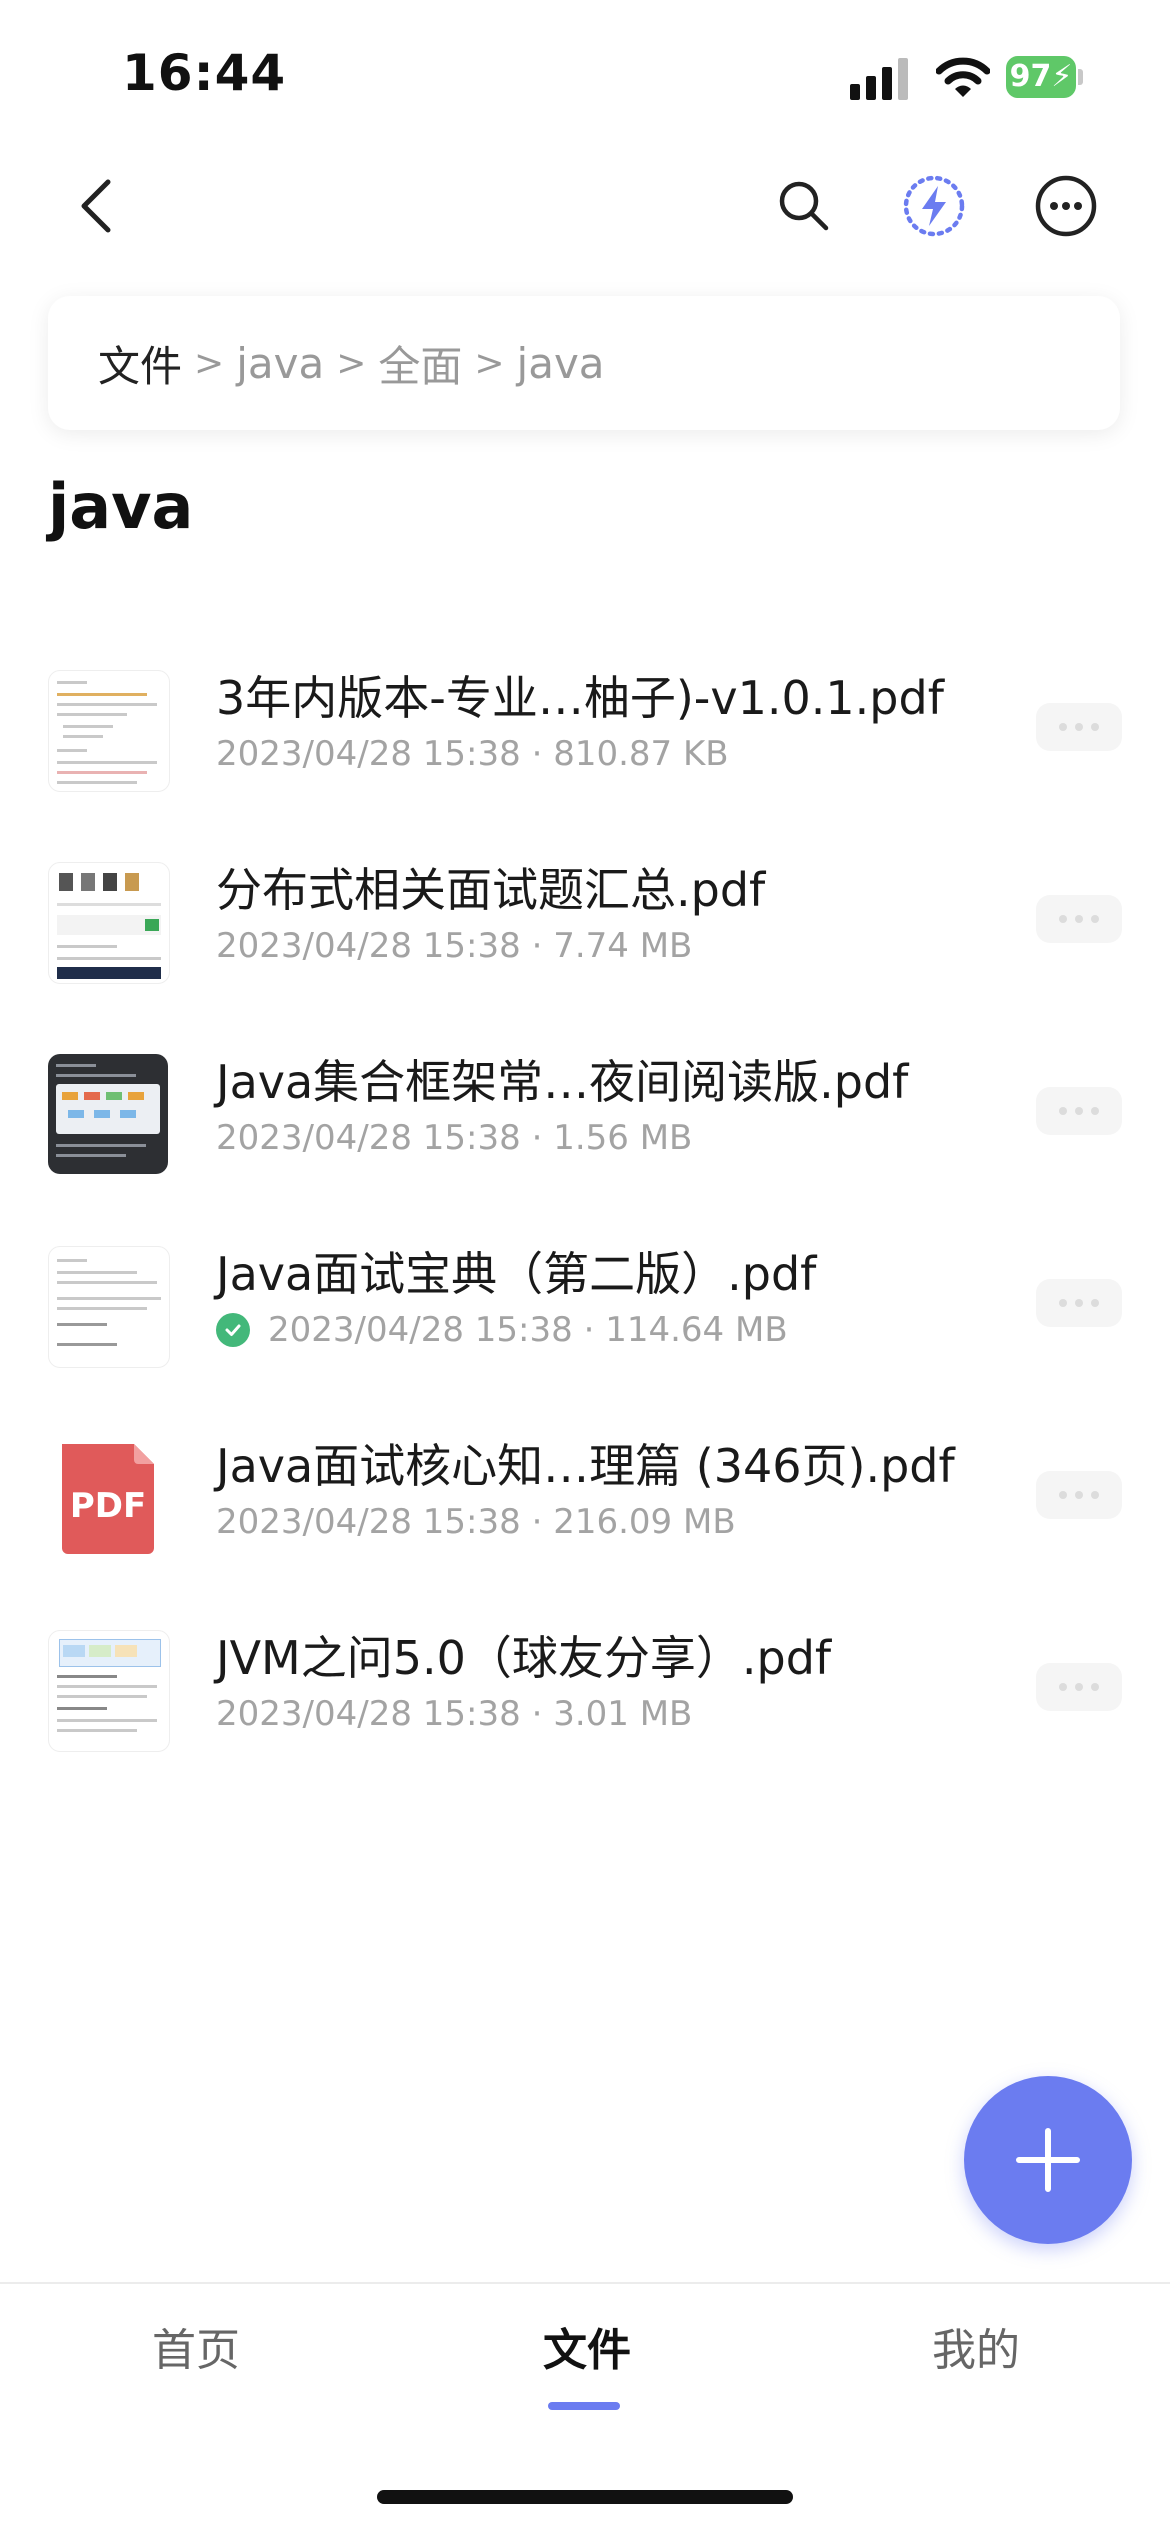 The width and height of the screenshot is (1170, 2534). What do you see at coordinates (963, 77) in the screenshot?
I see `wifi-icon` at bounding box center [963, 77].